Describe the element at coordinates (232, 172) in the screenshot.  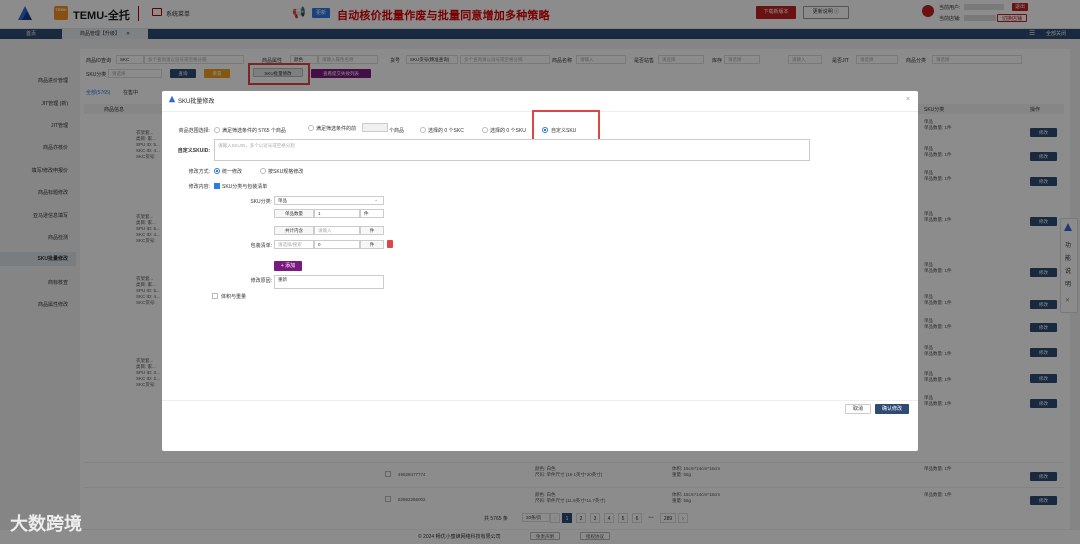
I see `mode-radio-unified-label: 统一修改` at that location.